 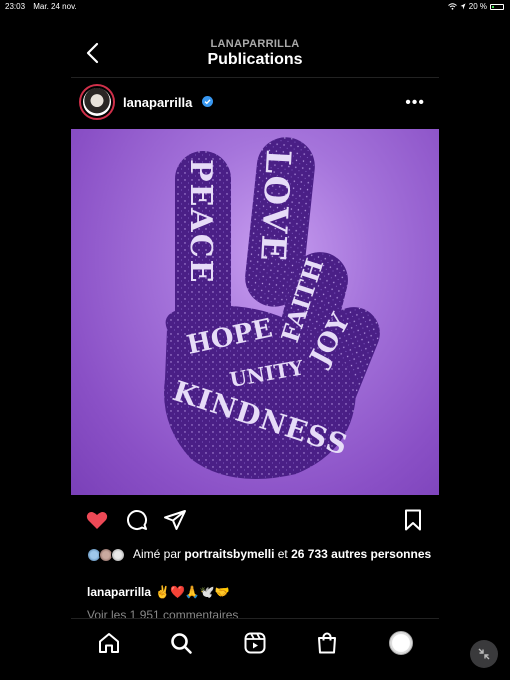 What do you see at coordinates (15, 6) in the screenshot?
I see `status-time: 23:03` at bounding box center [15, 6].